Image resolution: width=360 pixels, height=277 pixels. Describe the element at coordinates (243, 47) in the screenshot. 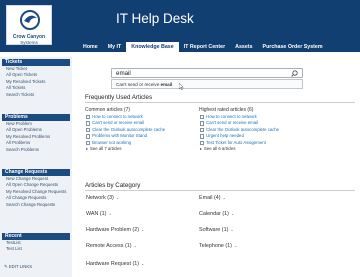

I see `nav-tab-assets: Assets` at that location.